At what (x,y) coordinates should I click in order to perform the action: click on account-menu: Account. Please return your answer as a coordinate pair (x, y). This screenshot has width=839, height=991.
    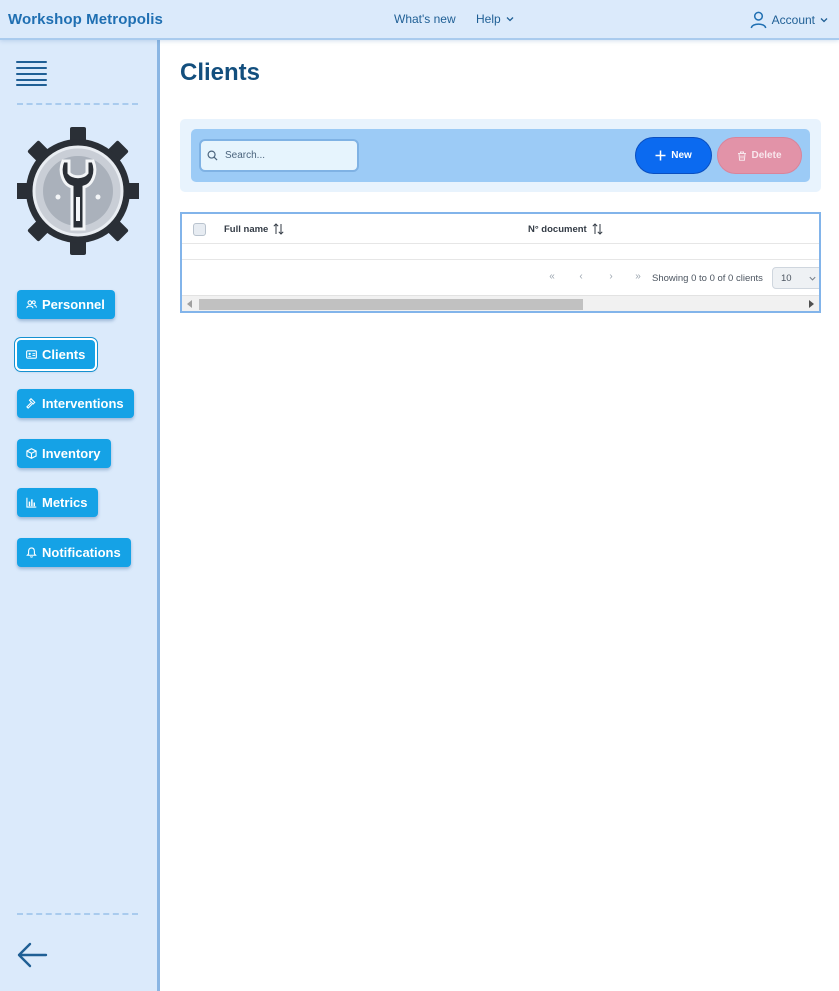
    Looking at the image, I should click on (789, 19).